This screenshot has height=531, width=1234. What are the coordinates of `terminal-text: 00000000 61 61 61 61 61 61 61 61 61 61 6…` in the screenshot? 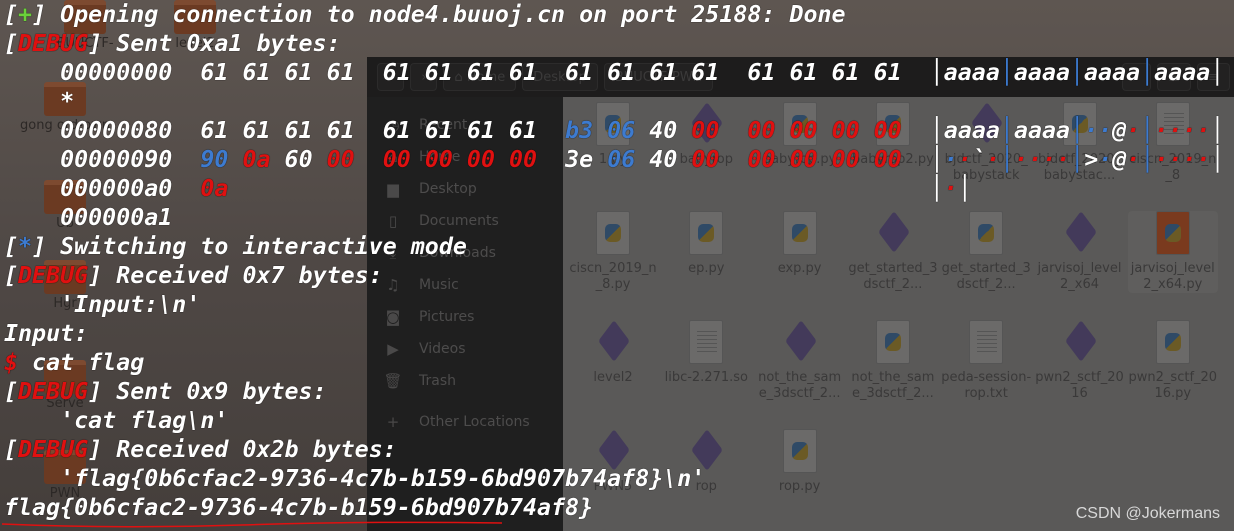 It's located at (467, 72).